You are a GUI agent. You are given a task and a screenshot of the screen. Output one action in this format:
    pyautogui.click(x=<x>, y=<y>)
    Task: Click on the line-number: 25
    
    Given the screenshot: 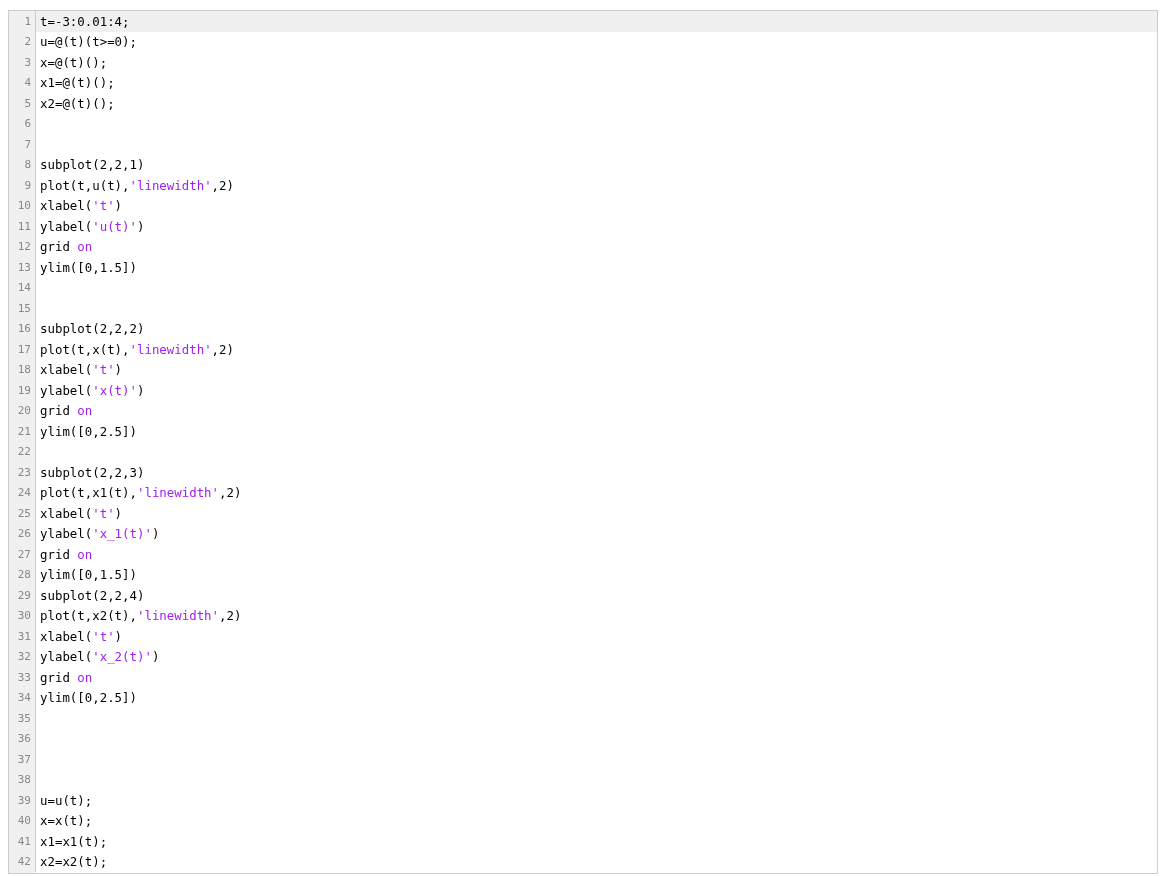 What is the action you would take?
    pyautogui.click(x=22, y=513)
    